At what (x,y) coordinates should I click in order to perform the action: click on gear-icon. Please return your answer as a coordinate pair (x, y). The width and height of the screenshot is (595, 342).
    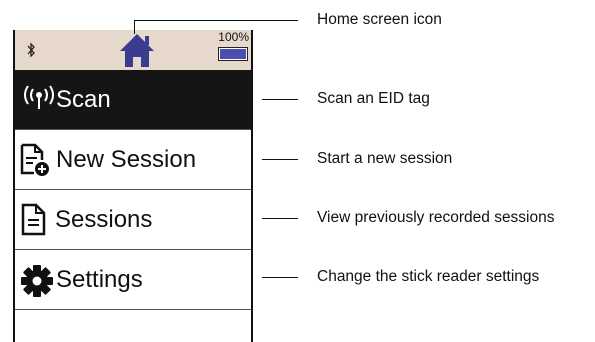
    Looking at the image, I should click on (37, 281).